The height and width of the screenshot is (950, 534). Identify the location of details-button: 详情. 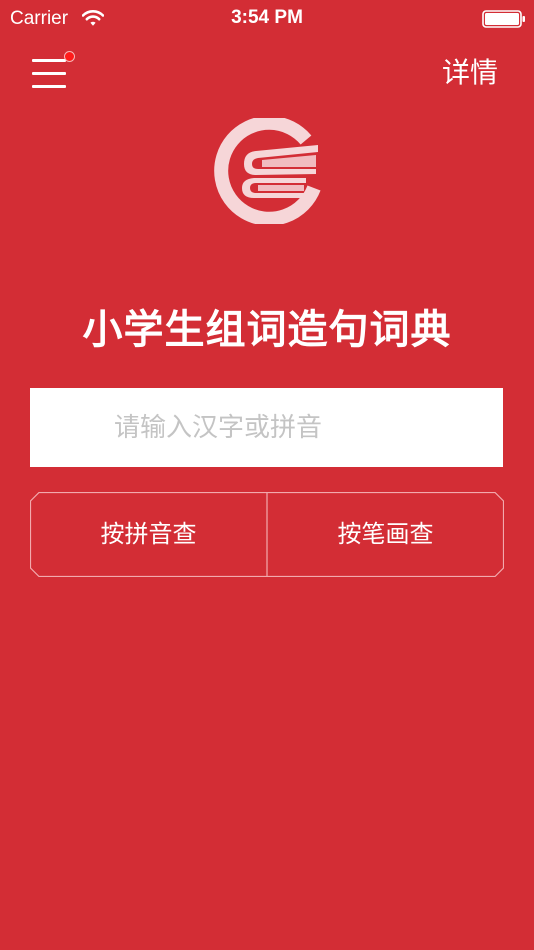
(470, 73).